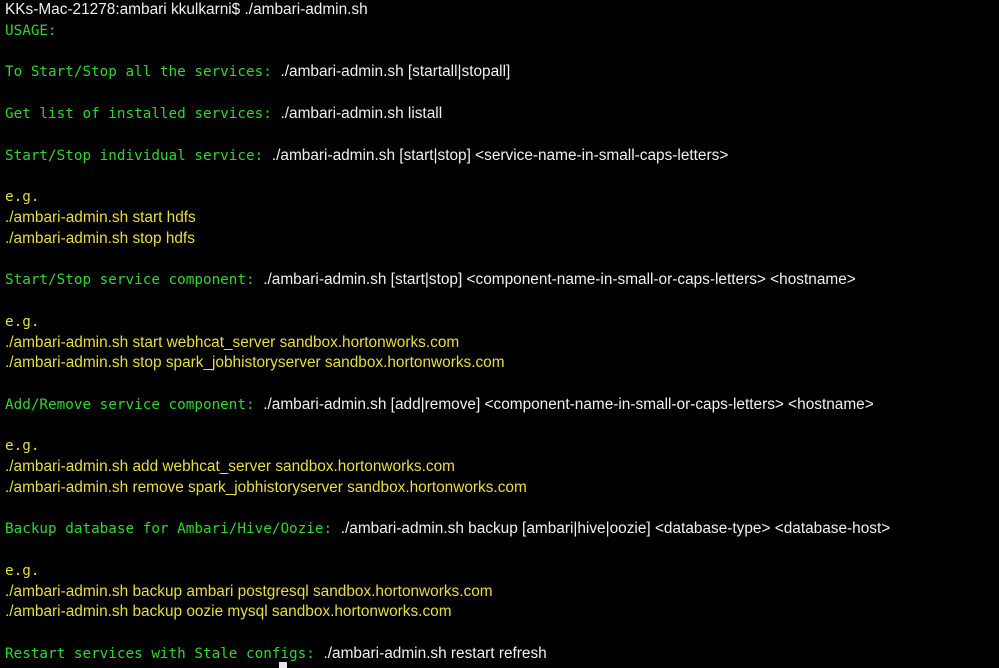 This screenshot has height=668, width=999. Describe the element at coordinates (395, 71) in the screenshot. I see `start-stop-all-command: ./ambari-admin.sh [startall|stopall]` at that location.